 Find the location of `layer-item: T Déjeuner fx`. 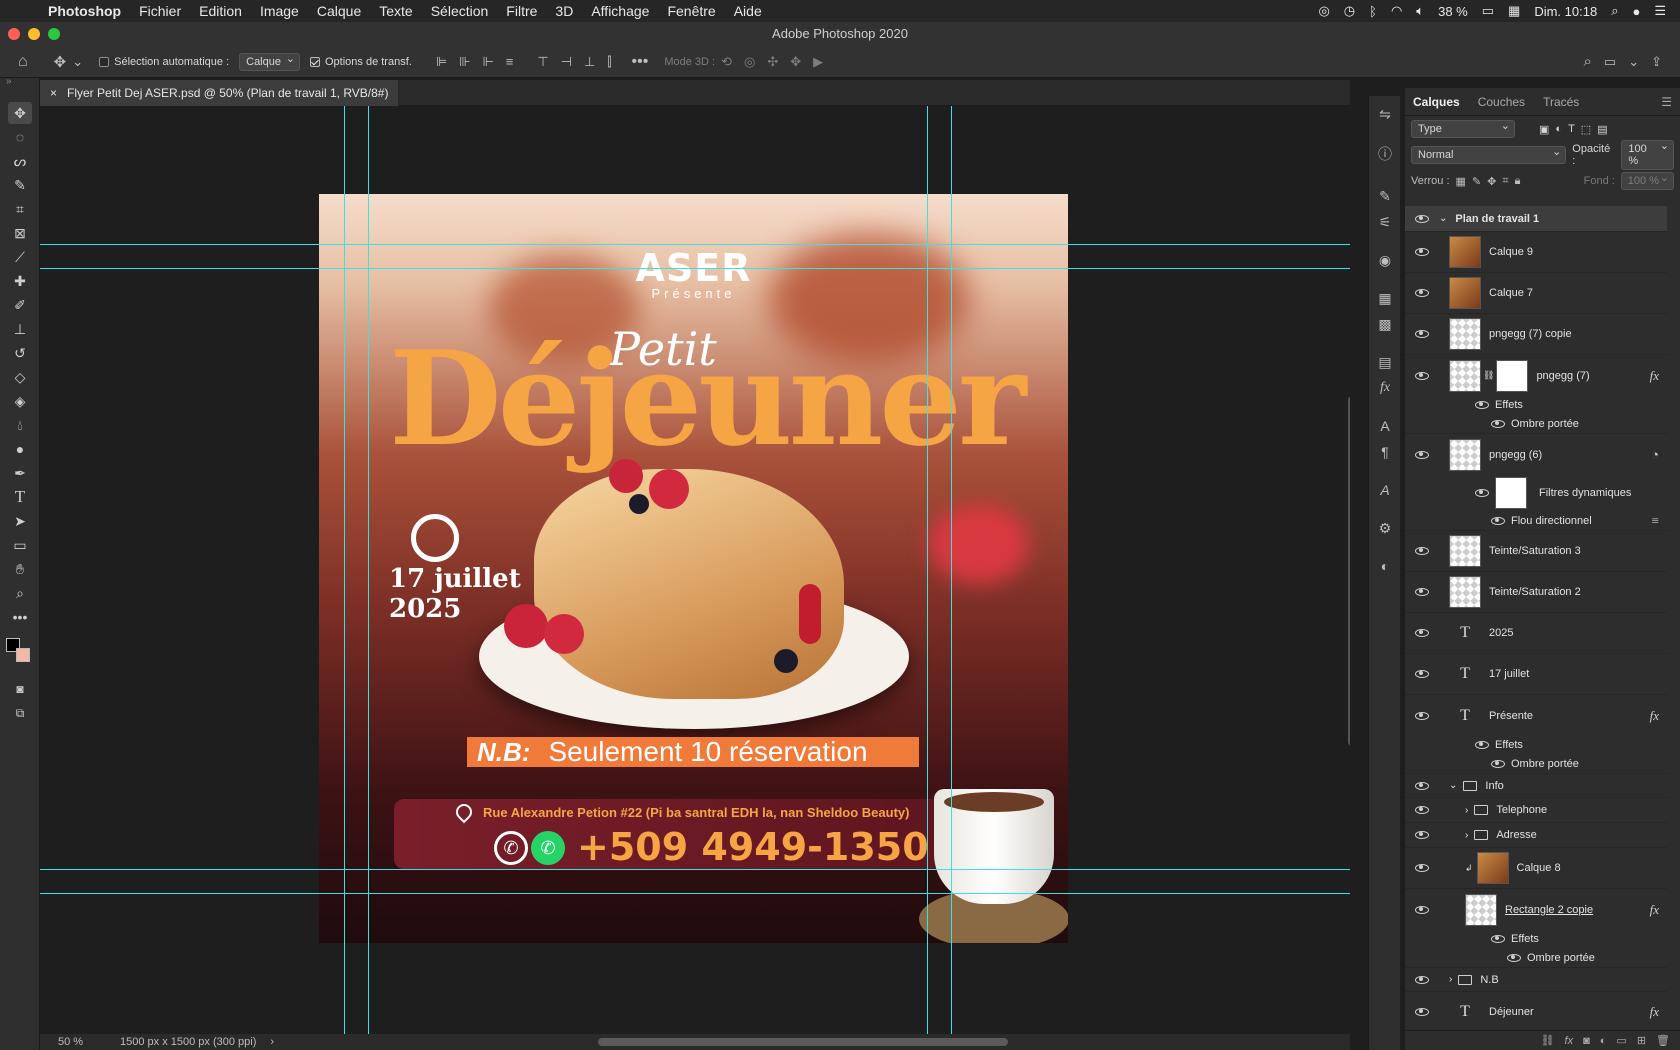

layer-item: T Déjeuner fx is located at coordinates (1536, 1012).